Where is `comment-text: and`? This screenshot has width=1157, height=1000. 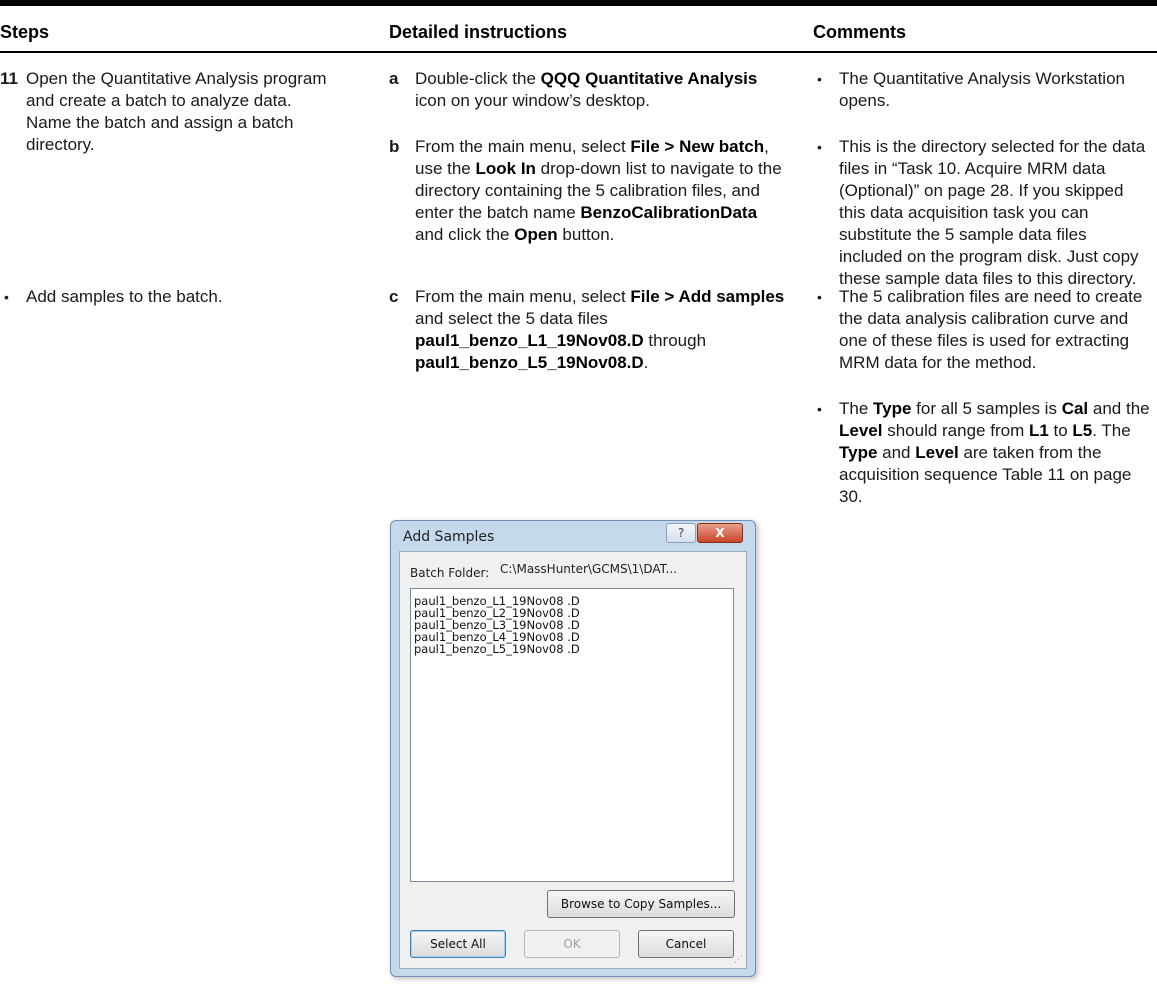 comment-text: and is located at coordinates (896, 452).